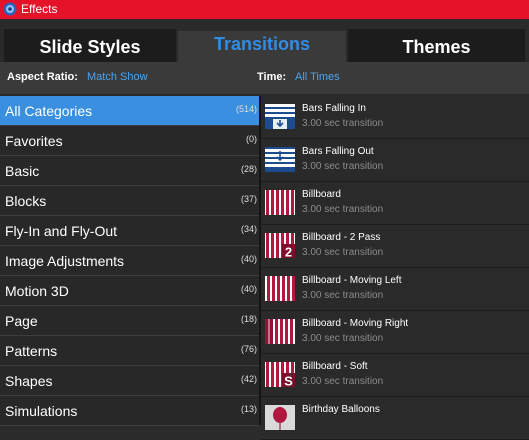 The width and height of the screenshot is (529, 440). I want to click on transition-name: Bars Falling Out, so click(338, 151).